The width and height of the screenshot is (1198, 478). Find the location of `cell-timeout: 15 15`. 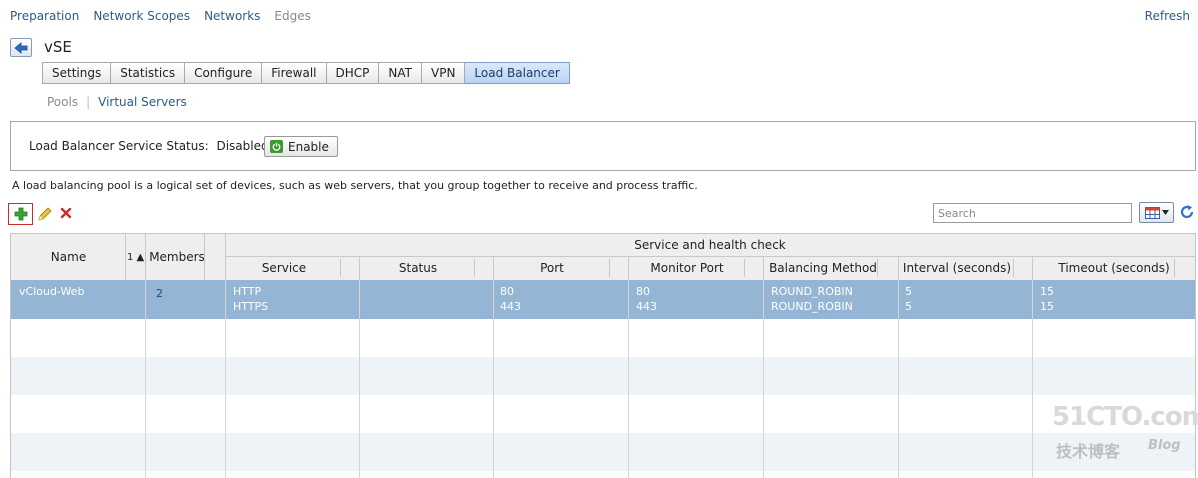

cell-timeout: 15 15 is located at coordinates (1047, 299).